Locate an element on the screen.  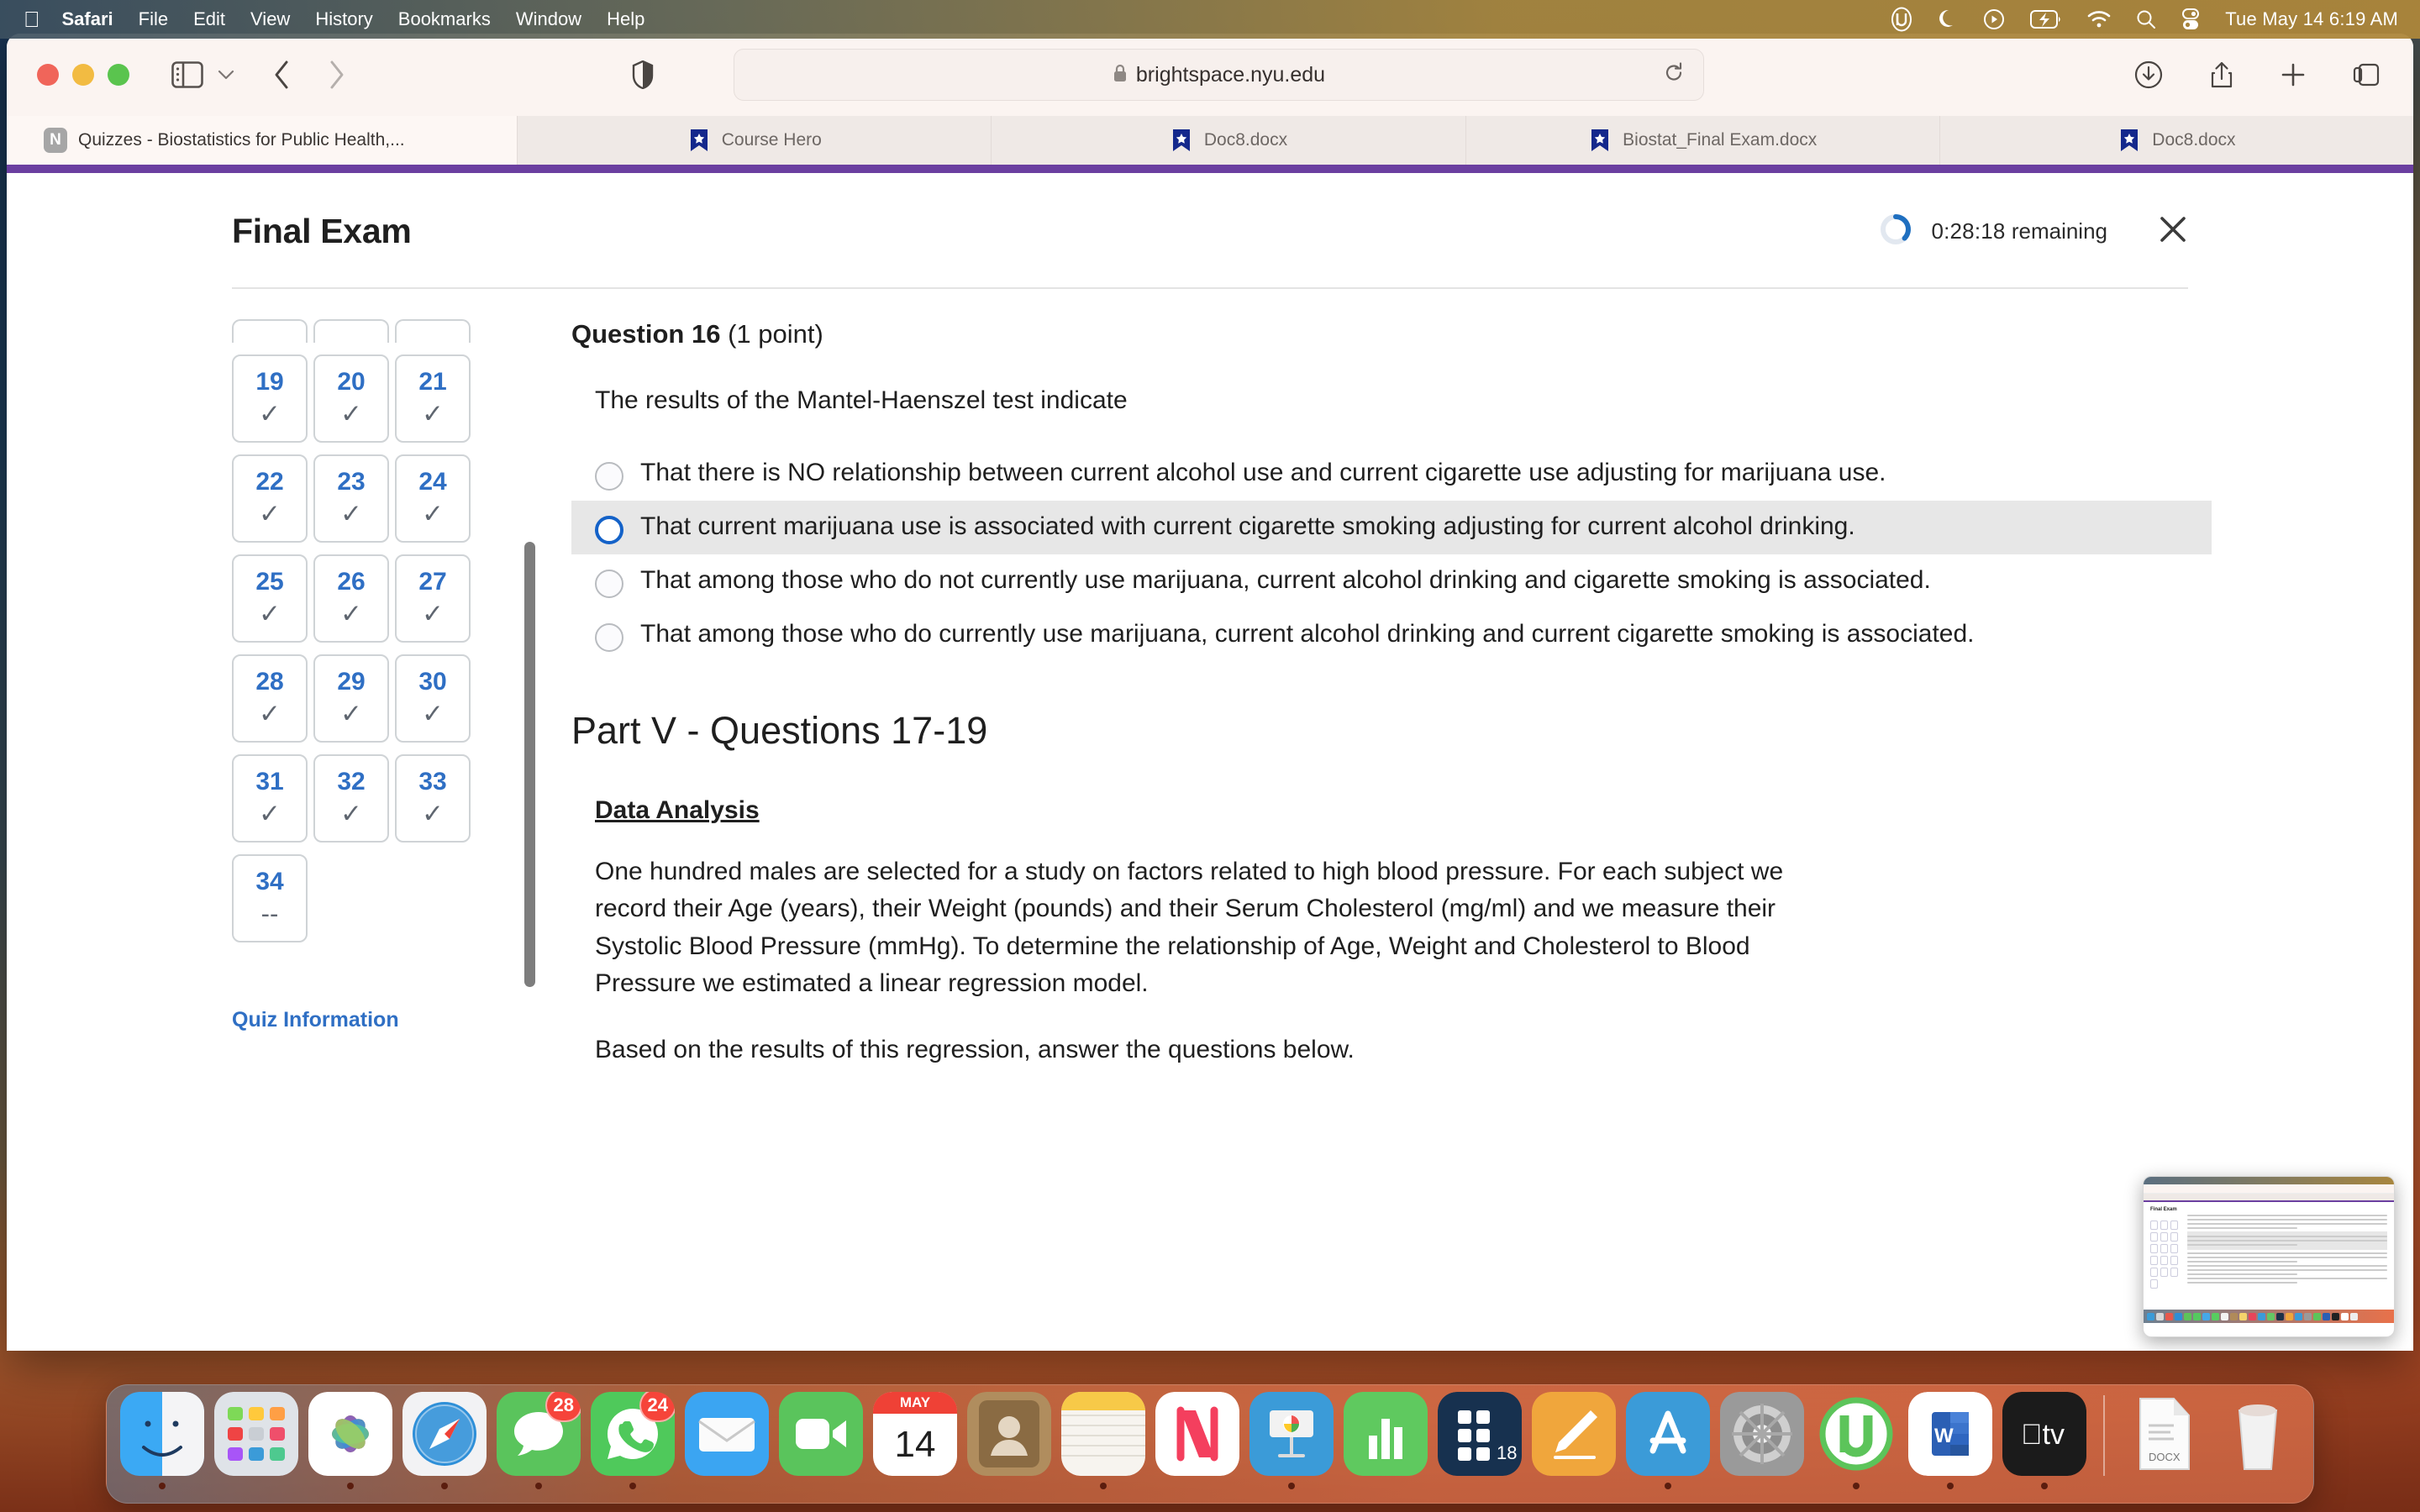
menu-item-view: View is located at coordinates (270, 19).